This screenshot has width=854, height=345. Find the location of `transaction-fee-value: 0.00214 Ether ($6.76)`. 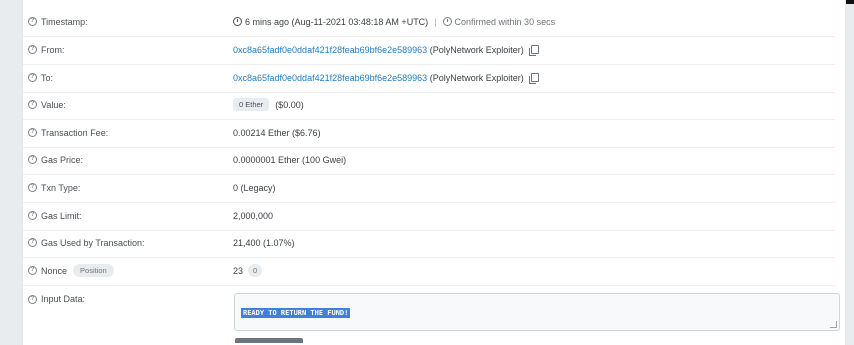

transaction-fee-value: 0.00214 Ether ($6.76) is located at coordinates (277, 132).